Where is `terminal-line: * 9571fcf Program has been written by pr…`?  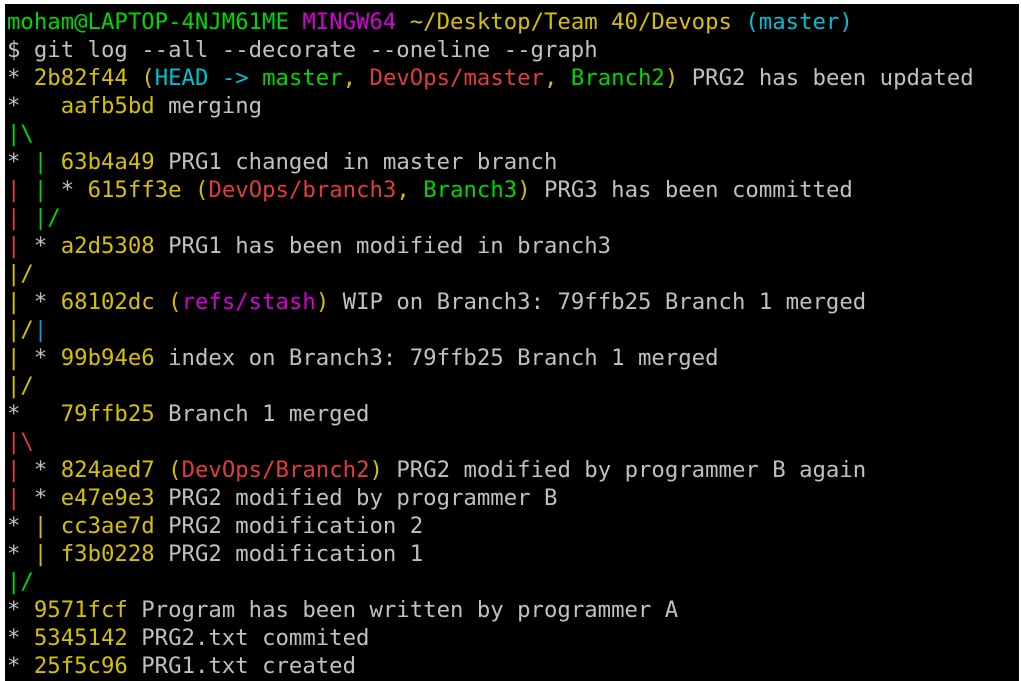
terminal-line: * 9571fcf Program has been written by pr… is located at coordinates (490, 610).